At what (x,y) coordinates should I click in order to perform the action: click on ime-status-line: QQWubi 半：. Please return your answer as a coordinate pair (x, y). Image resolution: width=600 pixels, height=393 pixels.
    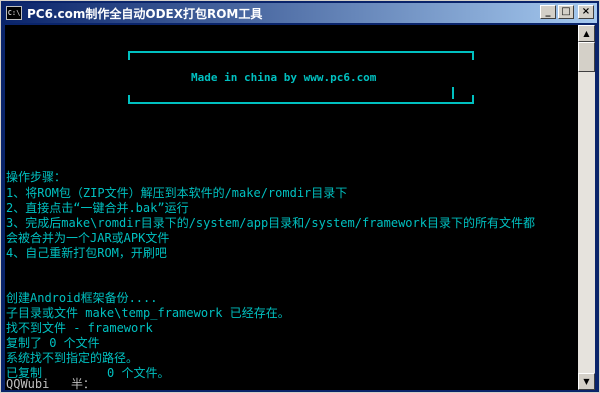
    Looking at the image, I should click on (51, 383).